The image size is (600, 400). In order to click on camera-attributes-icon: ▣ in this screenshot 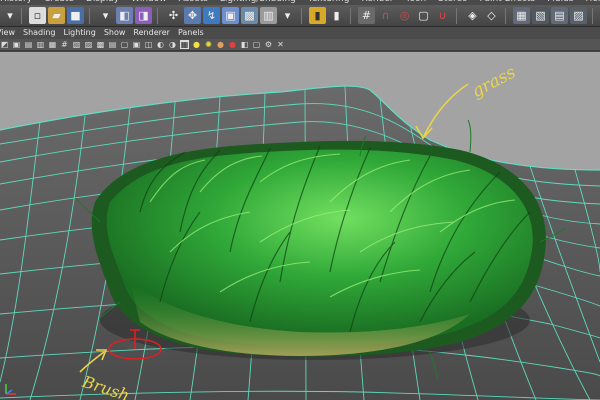, I will do `click(16, 44)`.